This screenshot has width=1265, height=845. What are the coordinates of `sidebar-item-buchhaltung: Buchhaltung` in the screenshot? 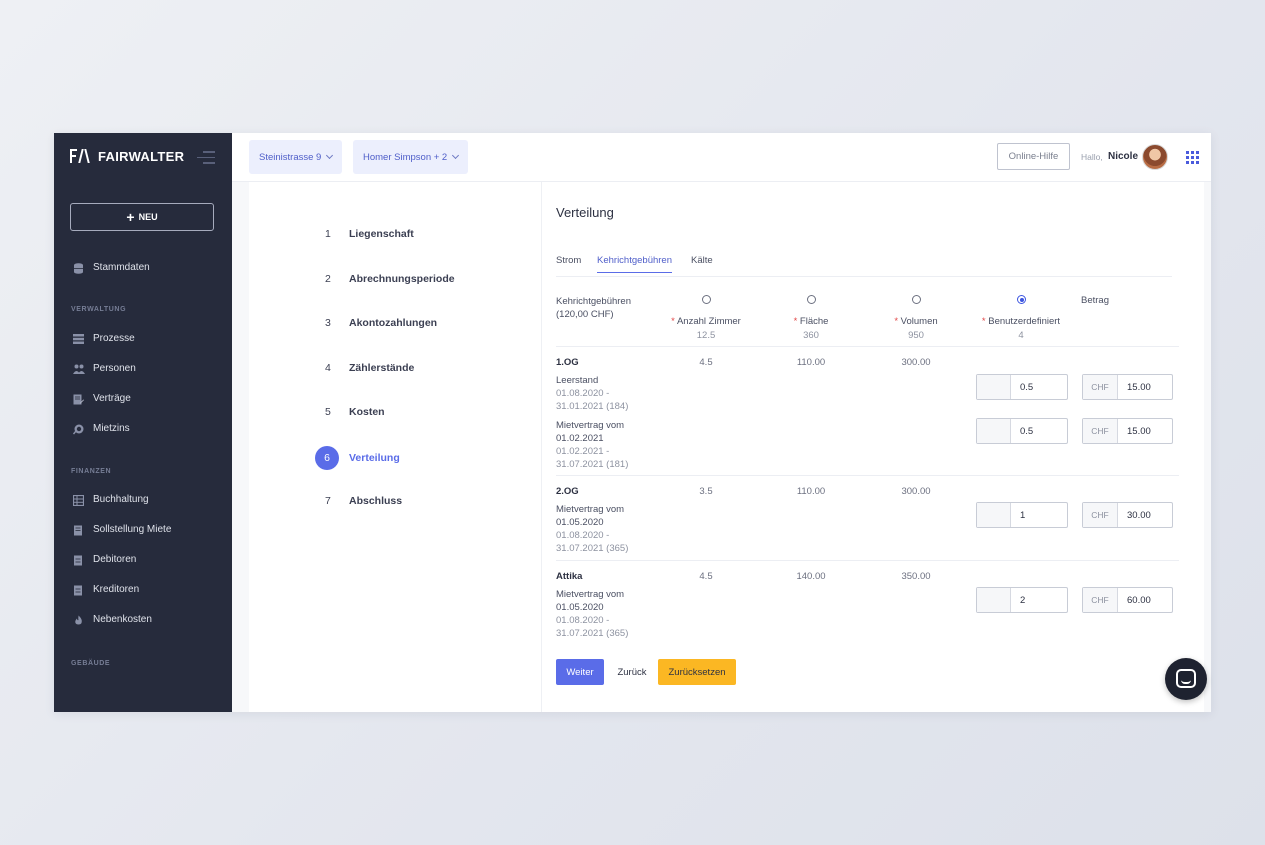 It's located at (110, 500).